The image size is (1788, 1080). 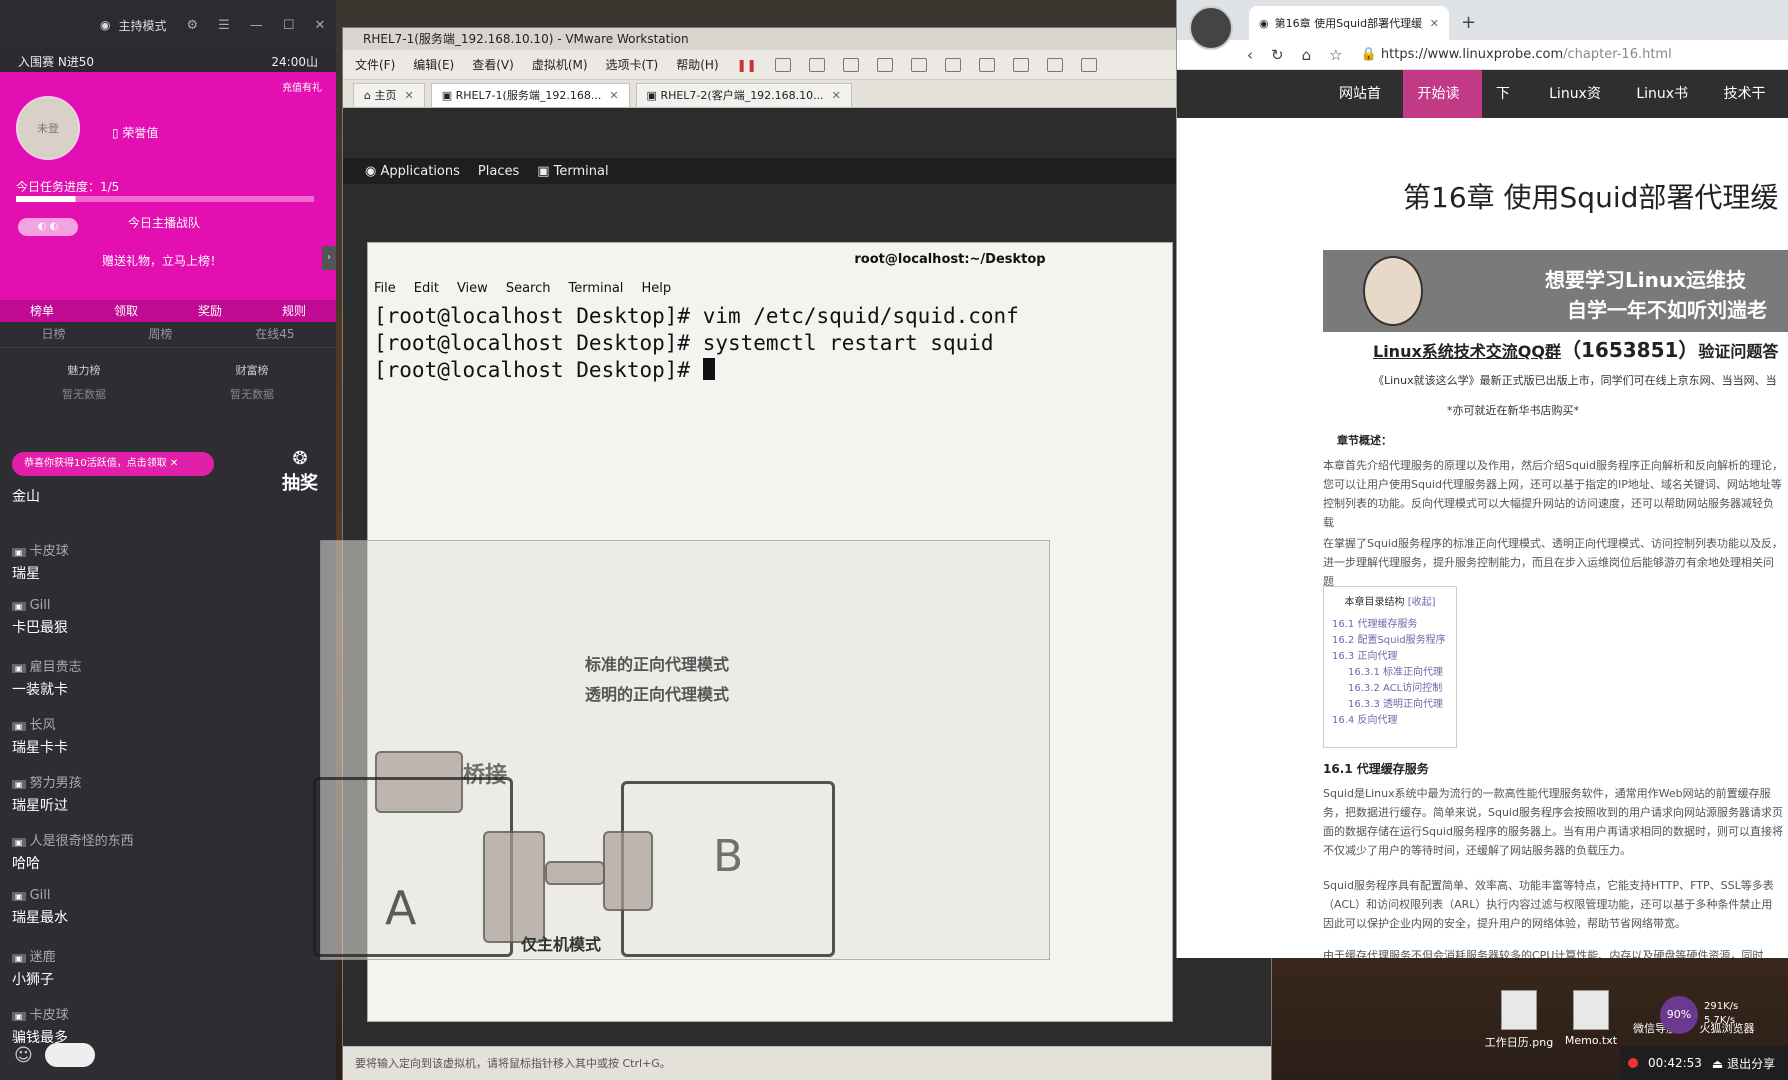 What do you see at coordinates (1519, 1020) in the screenshot?
I see `desktop-icon-calendar: 工作日历.png` at bounding box center [1519, 1020].